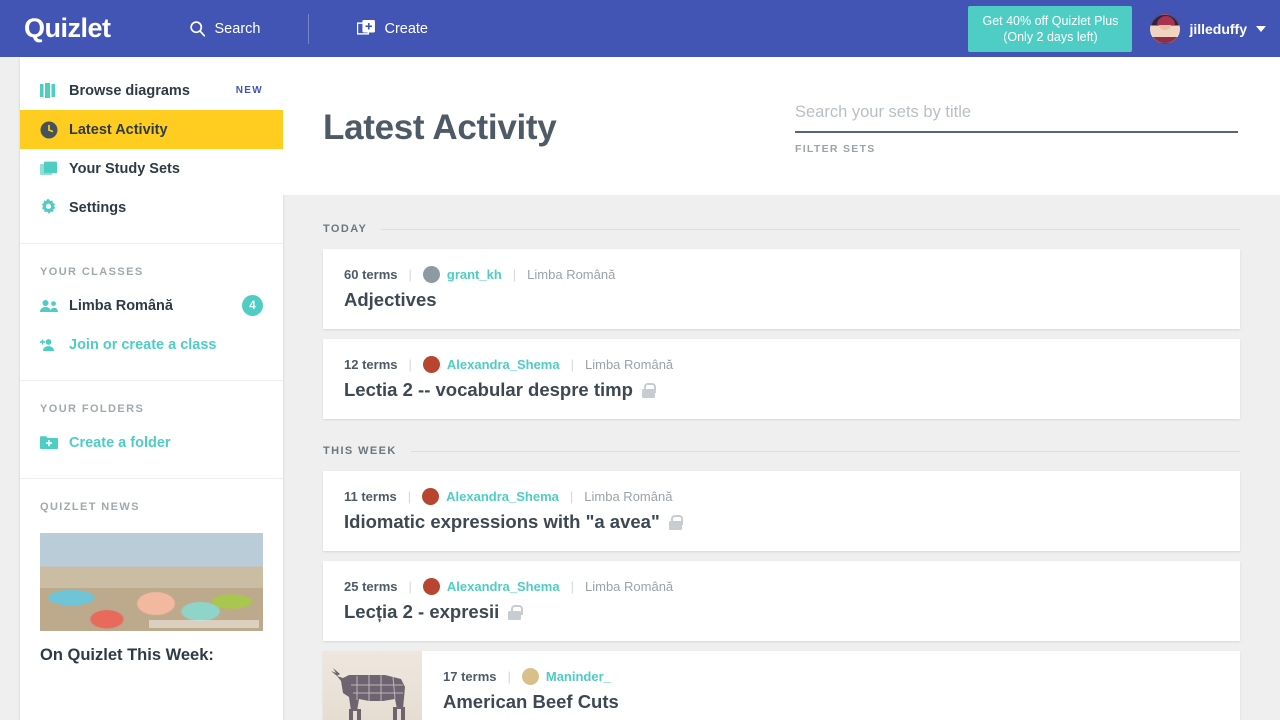 The height and width of the screenshot is (720, 1280). What do you see at coordinates (781, 126) in the screenshot?
I see `main-header: Latest Activity FILTER SETS` at bounding box center [781, 126].